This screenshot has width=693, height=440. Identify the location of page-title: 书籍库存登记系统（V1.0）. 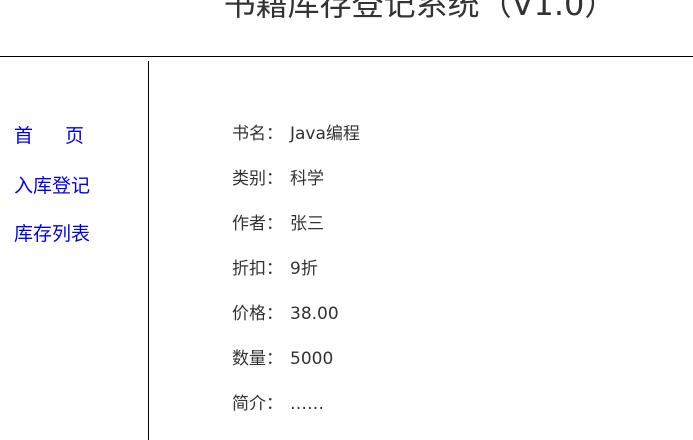
(420, 11).